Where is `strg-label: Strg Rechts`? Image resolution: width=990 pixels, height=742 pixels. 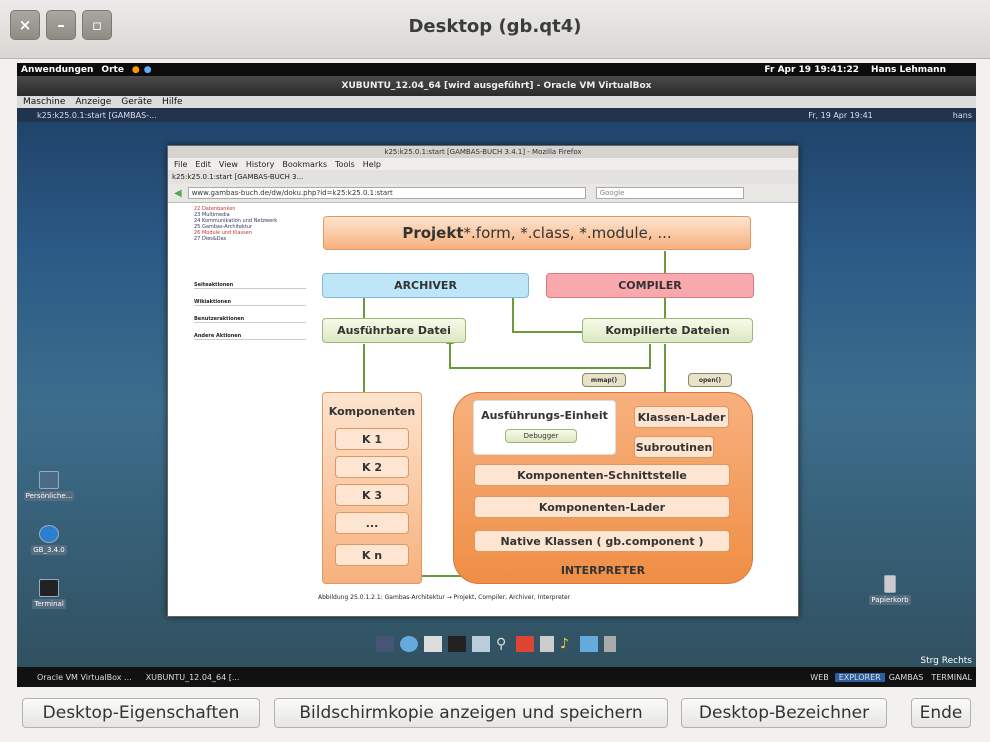
strg-label: Strg Rechts is located at coordinates (946, 661).